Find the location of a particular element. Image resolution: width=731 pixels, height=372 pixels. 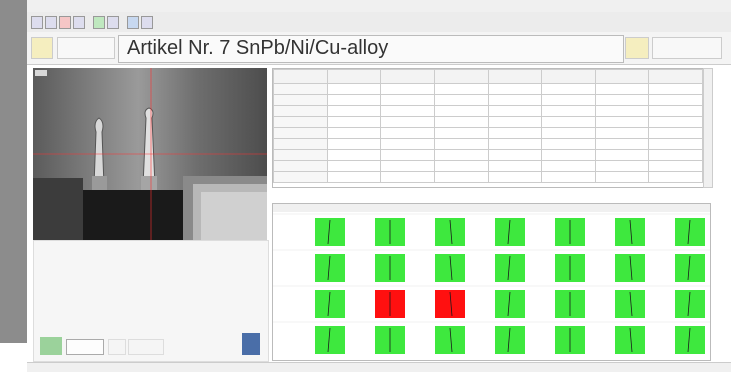

pause-button is located at coordinates (117, 347).